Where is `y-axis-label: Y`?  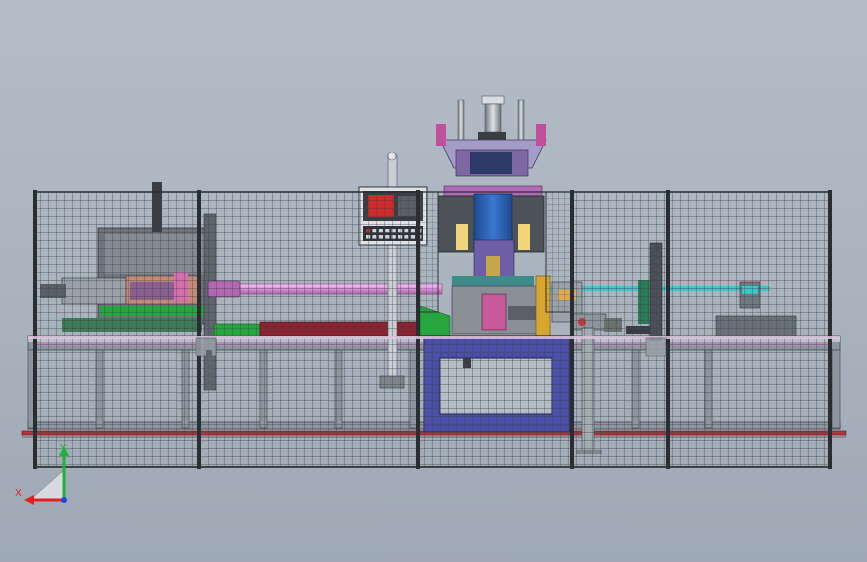 y-axis-label: Y is located at coordinates (63, 448).